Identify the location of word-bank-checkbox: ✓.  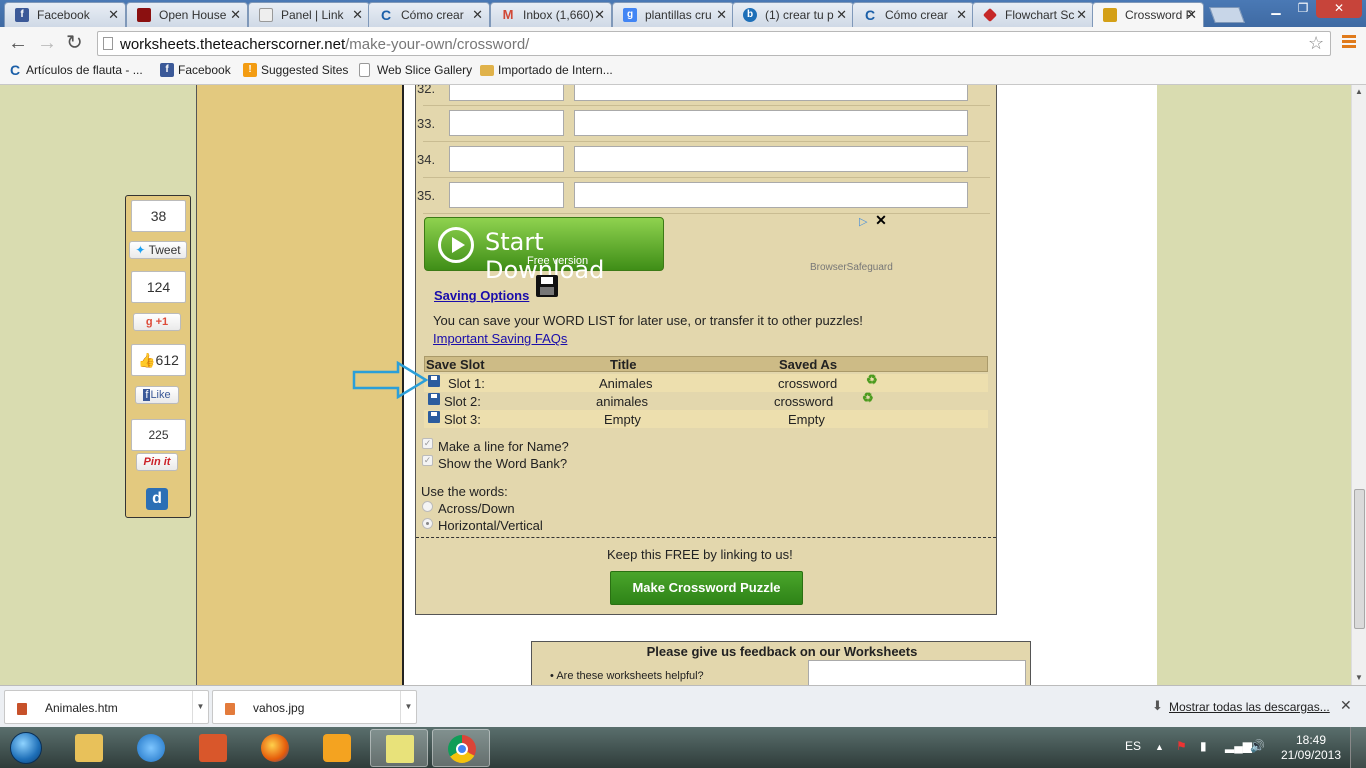
(427, 460).